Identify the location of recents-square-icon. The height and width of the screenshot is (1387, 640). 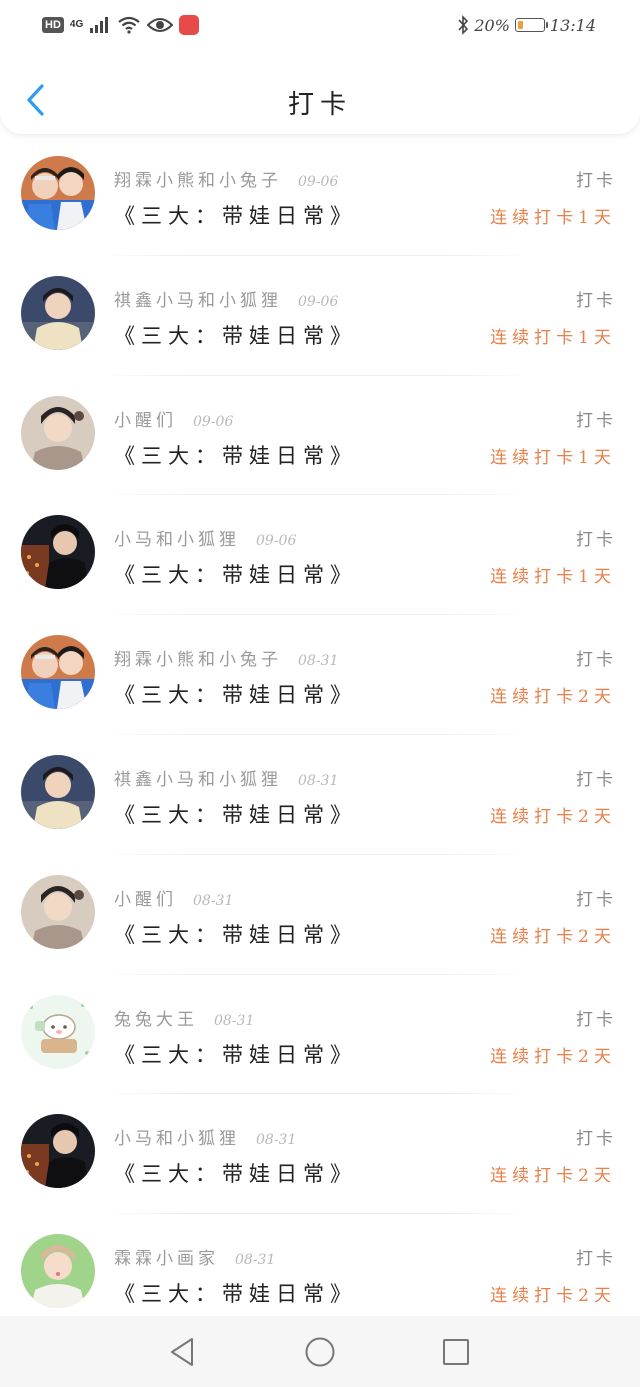
(456, 1352).